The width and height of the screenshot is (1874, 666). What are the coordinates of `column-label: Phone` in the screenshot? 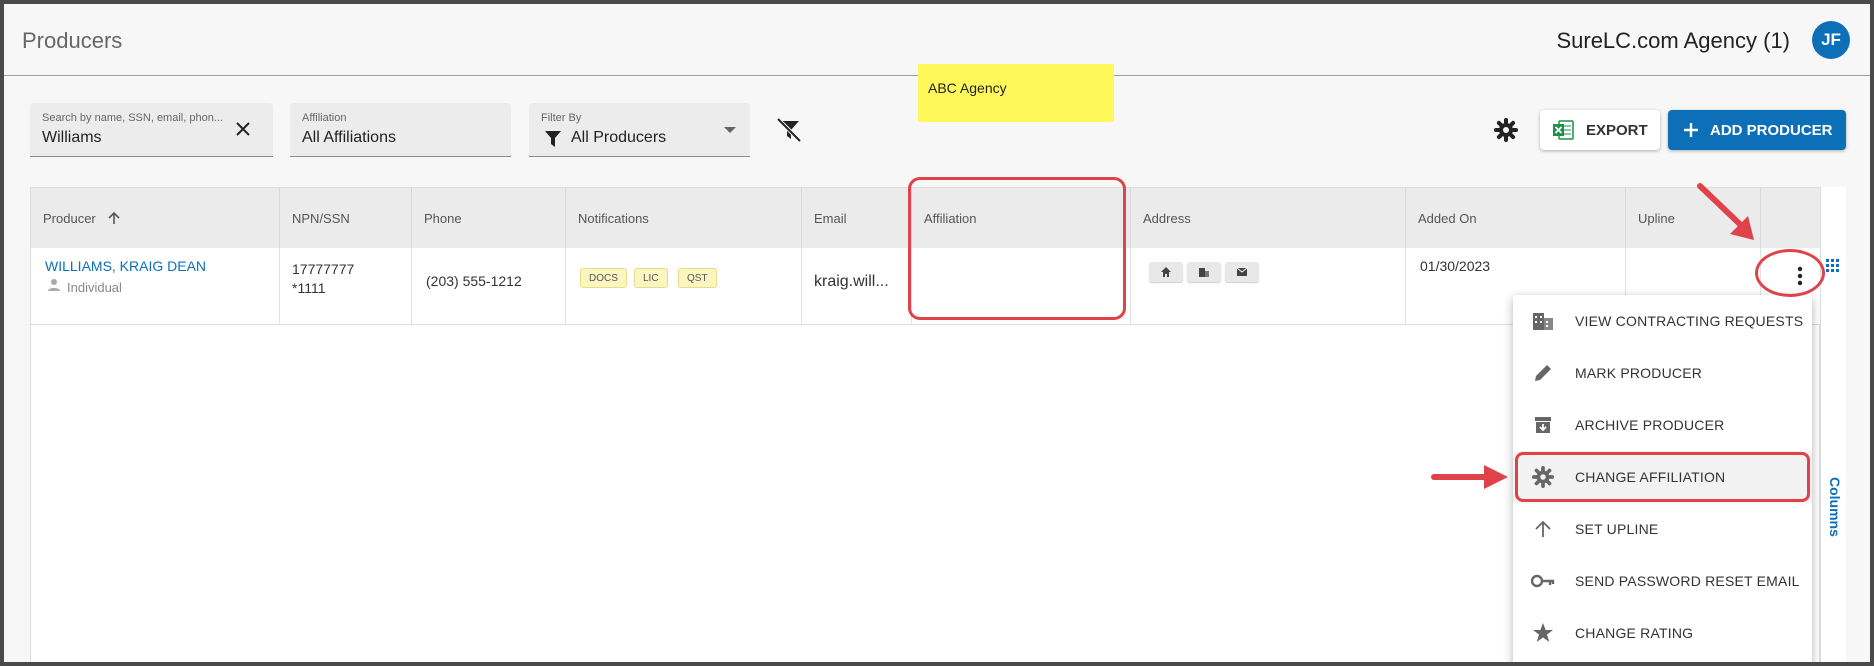 It's located at (443, 218).